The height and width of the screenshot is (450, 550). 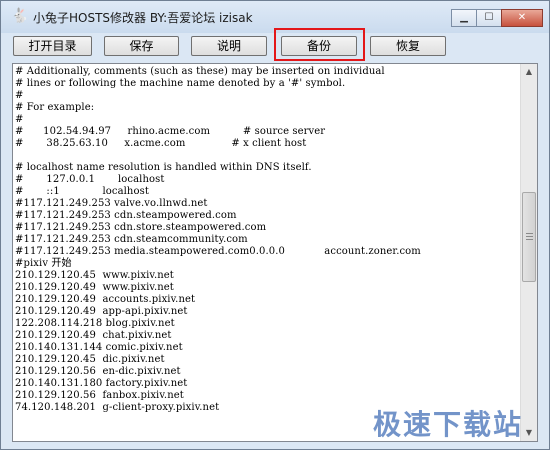 I want to click on scrollbar-thumb, so click(x=529, y=237).